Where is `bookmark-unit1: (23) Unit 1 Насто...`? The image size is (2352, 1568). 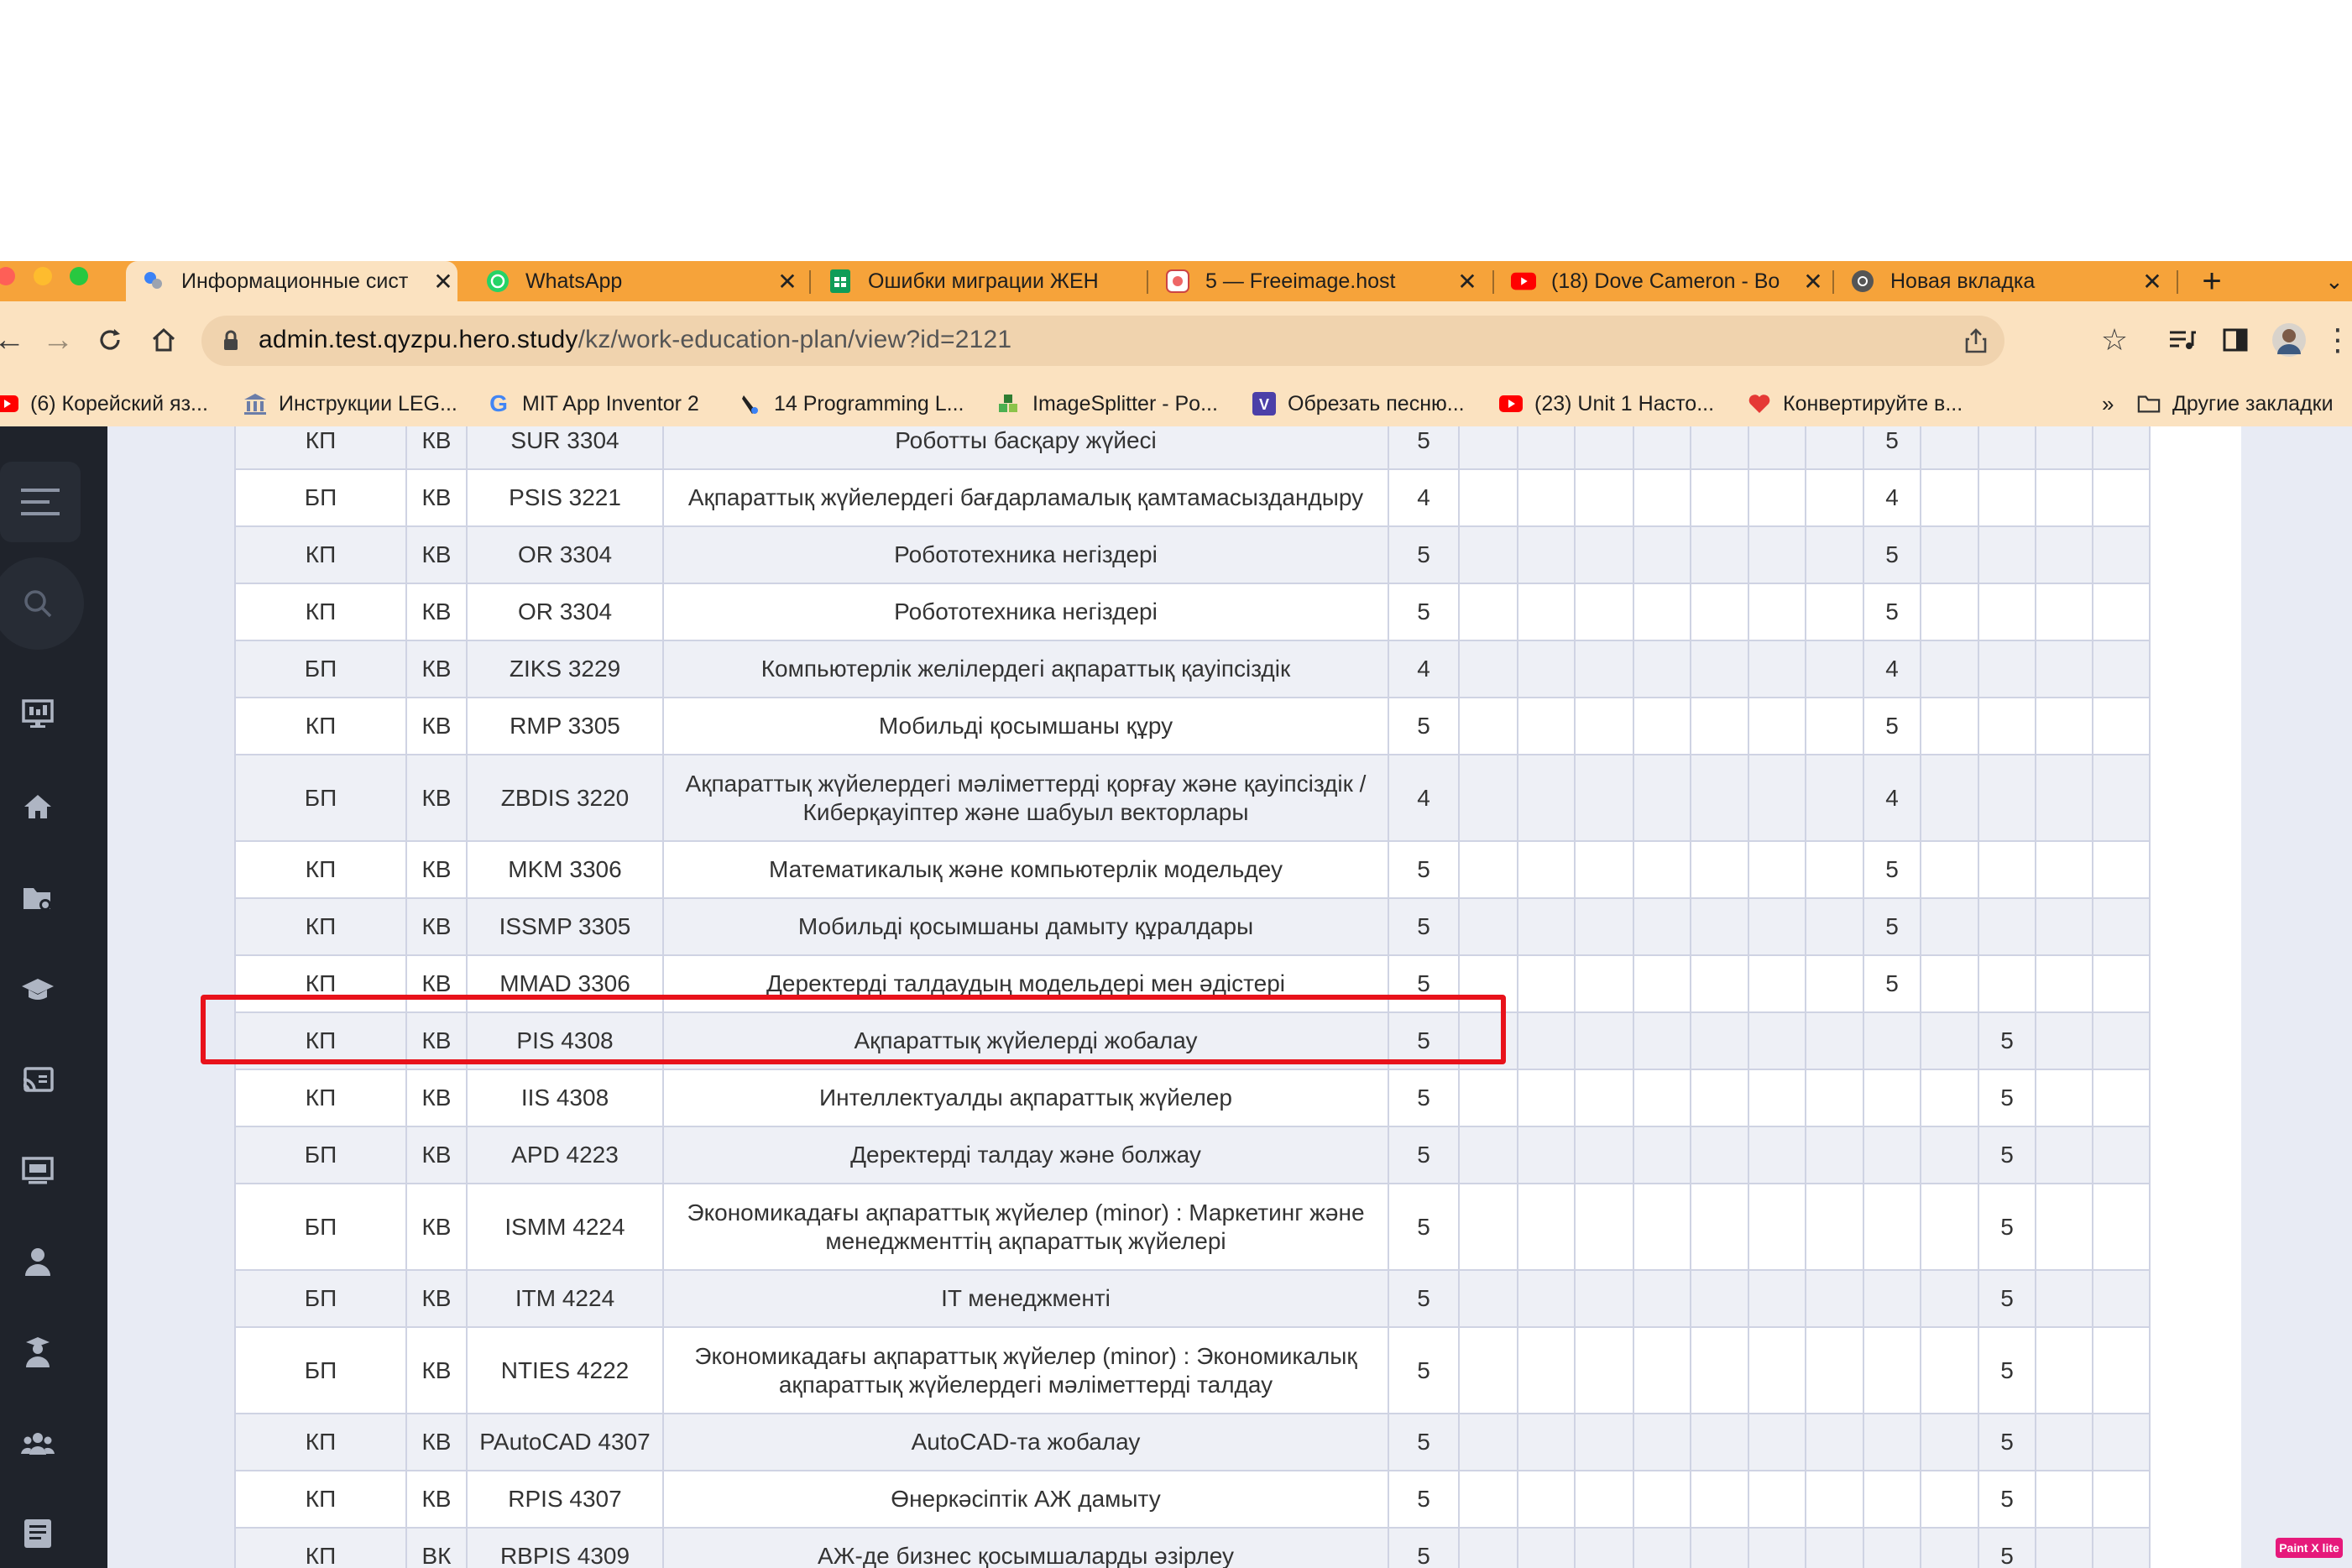
bookmark-unit1: (23) Unit 1 Насто... is located at coordinates (1607, 404).